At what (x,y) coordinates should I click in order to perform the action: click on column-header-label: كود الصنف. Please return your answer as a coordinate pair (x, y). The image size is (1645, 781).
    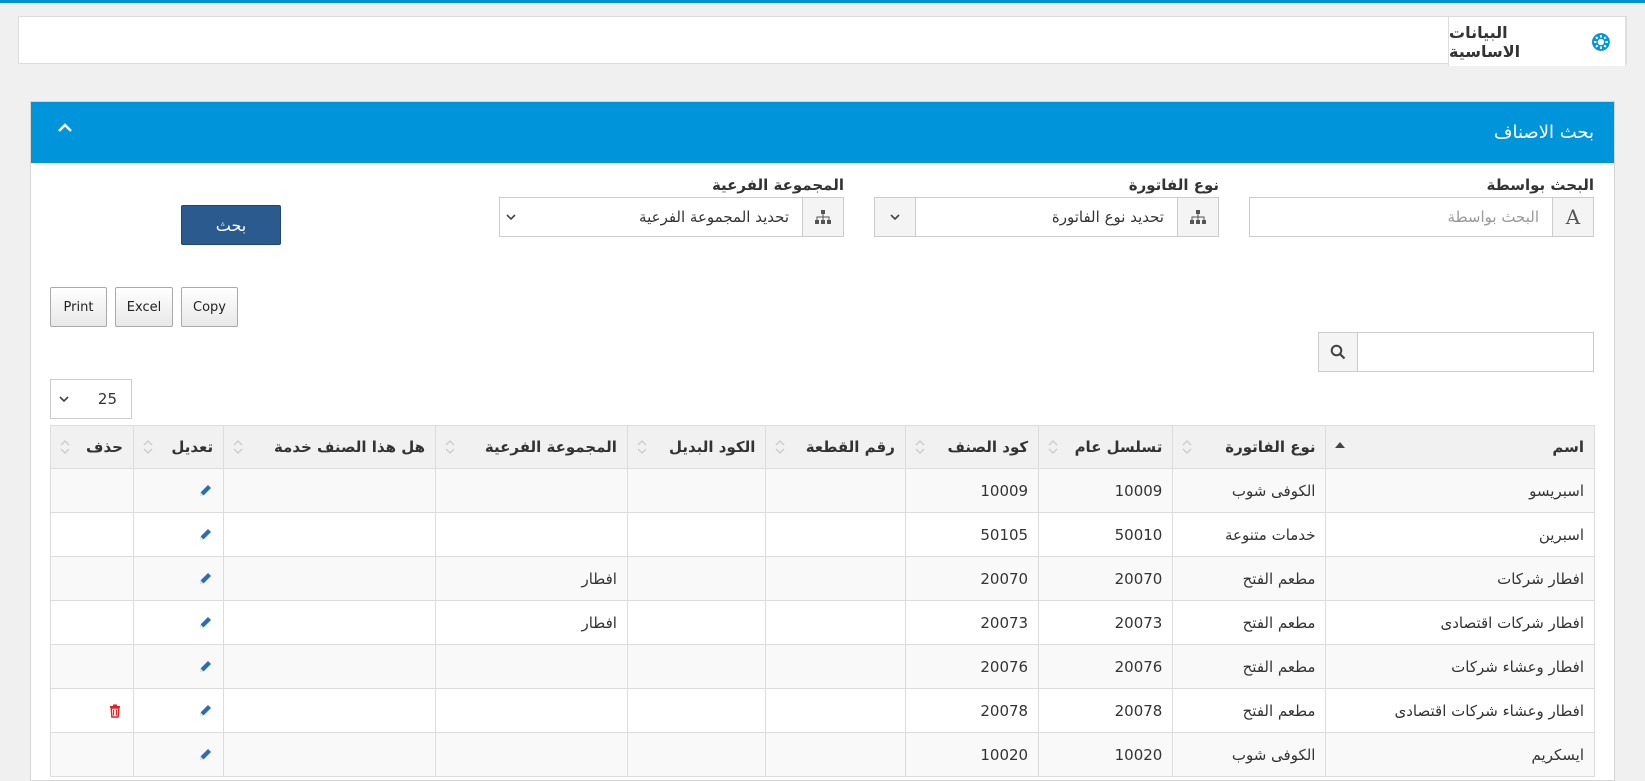
    Looking at the image, I should click on (988, 447).